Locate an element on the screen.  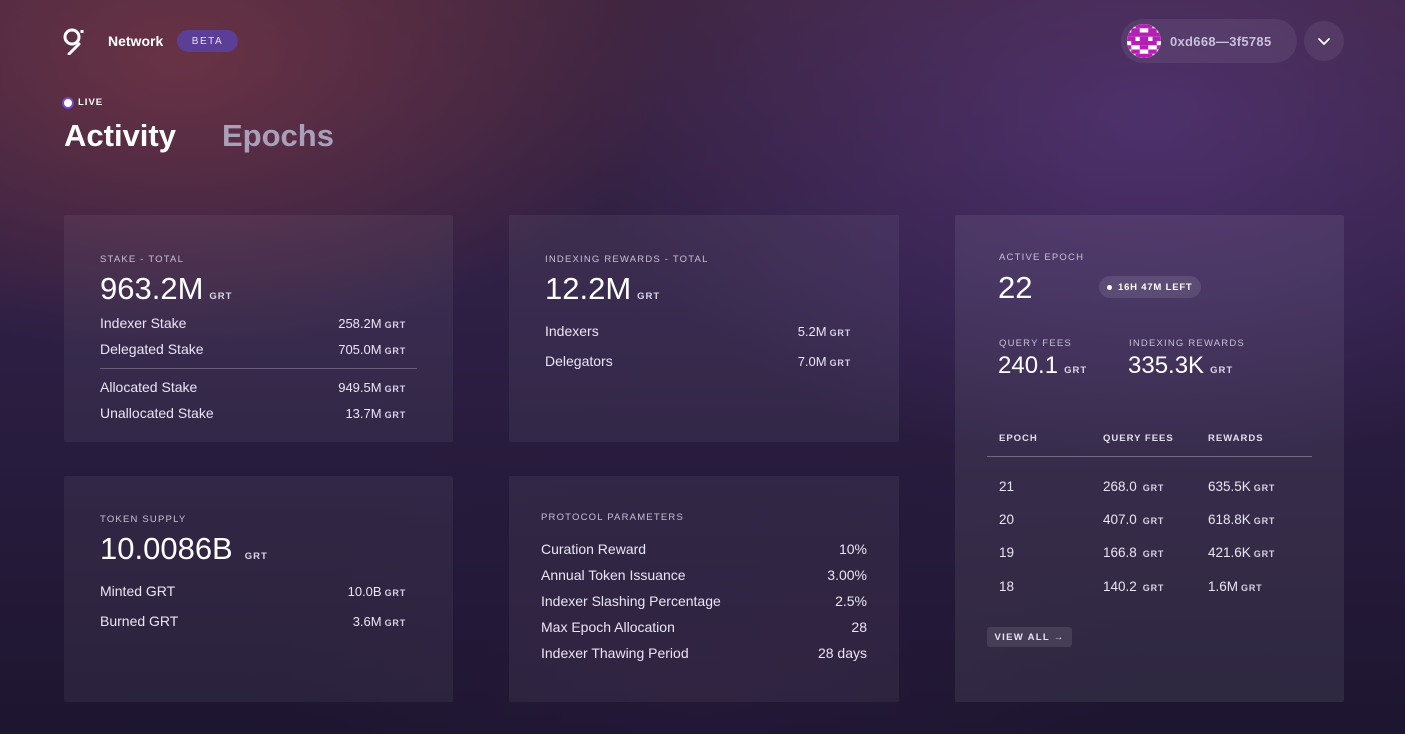
indexing-rewards-total-value: 12.2M is located at coordinates (588, 288).